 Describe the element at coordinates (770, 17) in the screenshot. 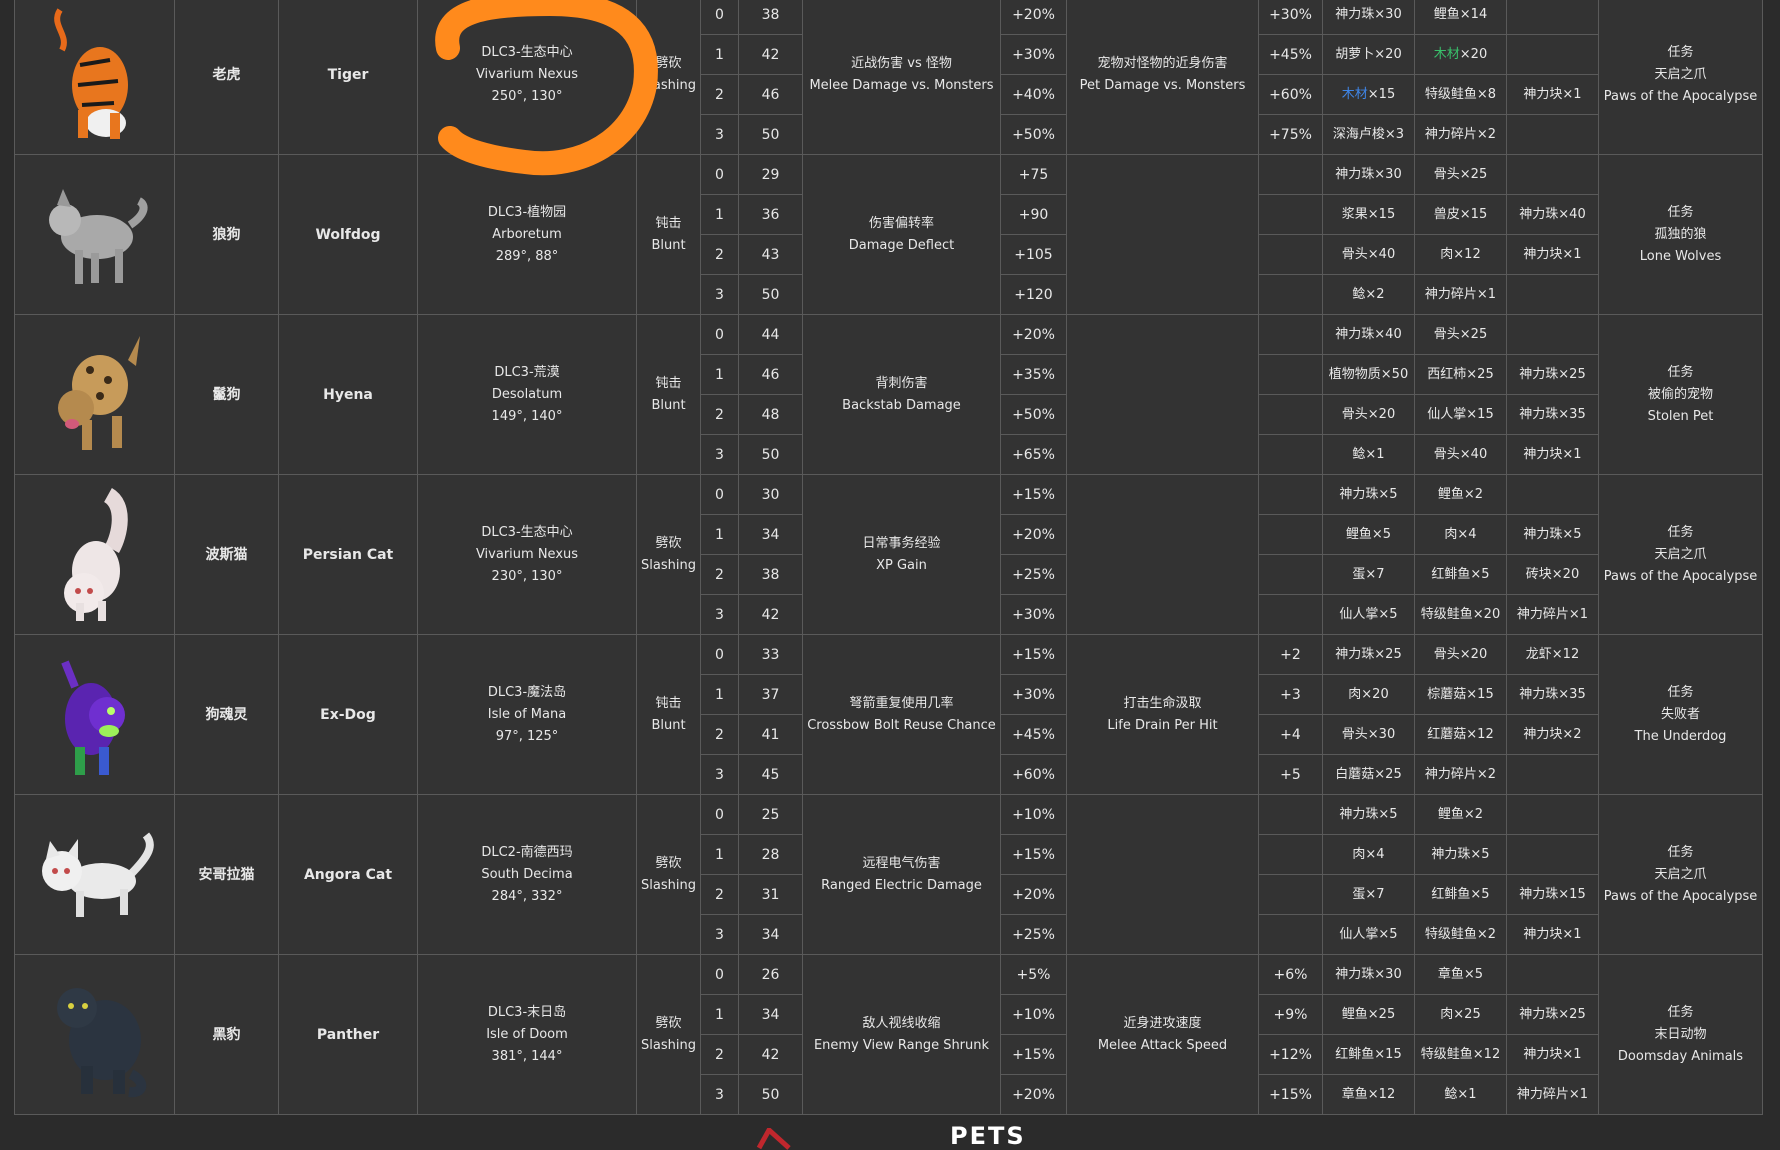

I see `base-stat-cell: 38` at that location.